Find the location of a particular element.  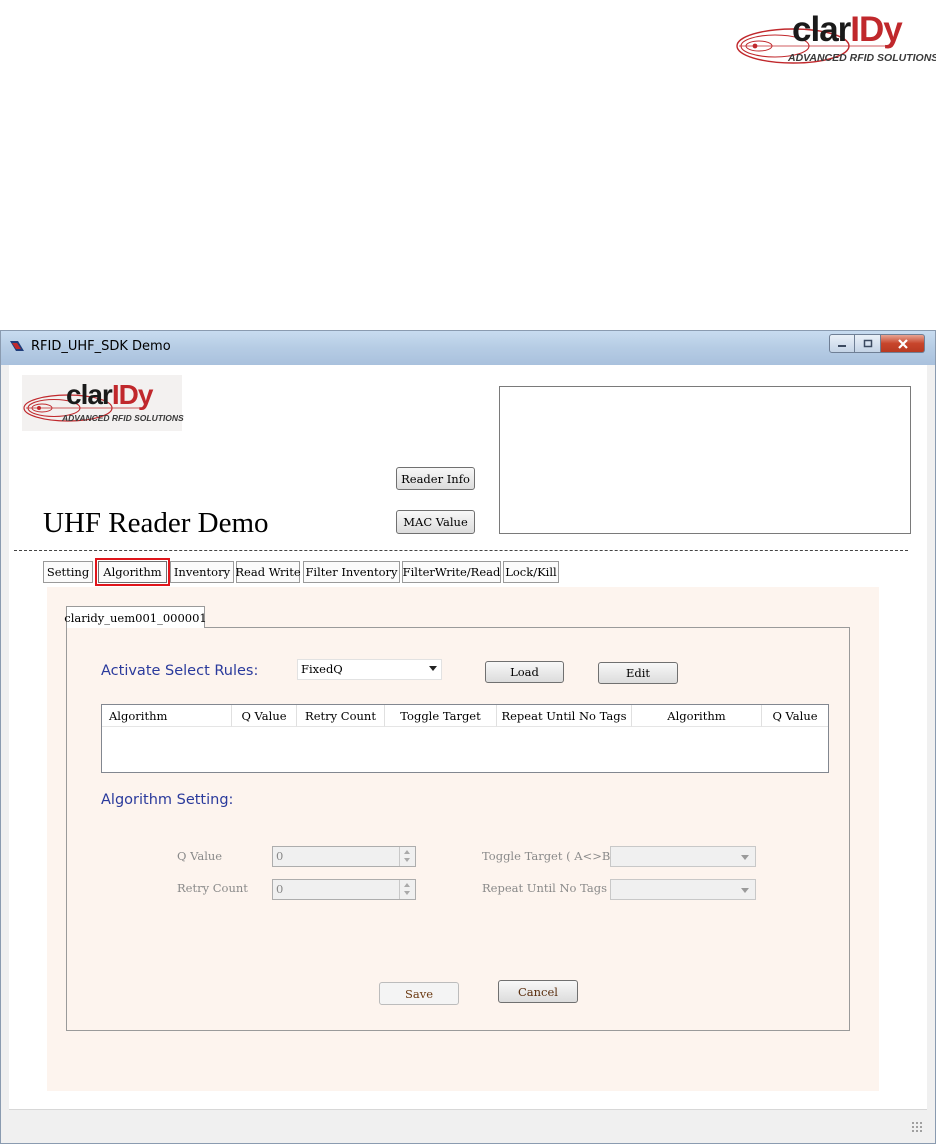

select-rules-label: Activate Select Rules: is located at coordinates (180, 671).